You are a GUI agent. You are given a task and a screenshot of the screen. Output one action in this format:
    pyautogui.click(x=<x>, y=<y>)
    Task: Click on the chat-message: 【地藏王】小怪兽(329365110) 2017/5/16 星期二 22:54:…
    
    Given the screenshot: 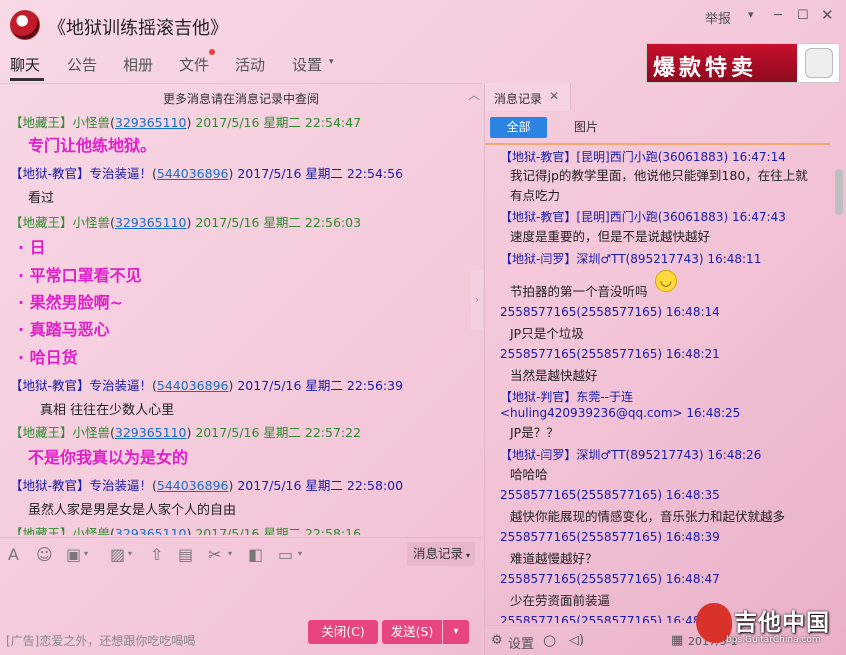 What is the action you would take?
    pyautogui.click(x=186, y=135)
    